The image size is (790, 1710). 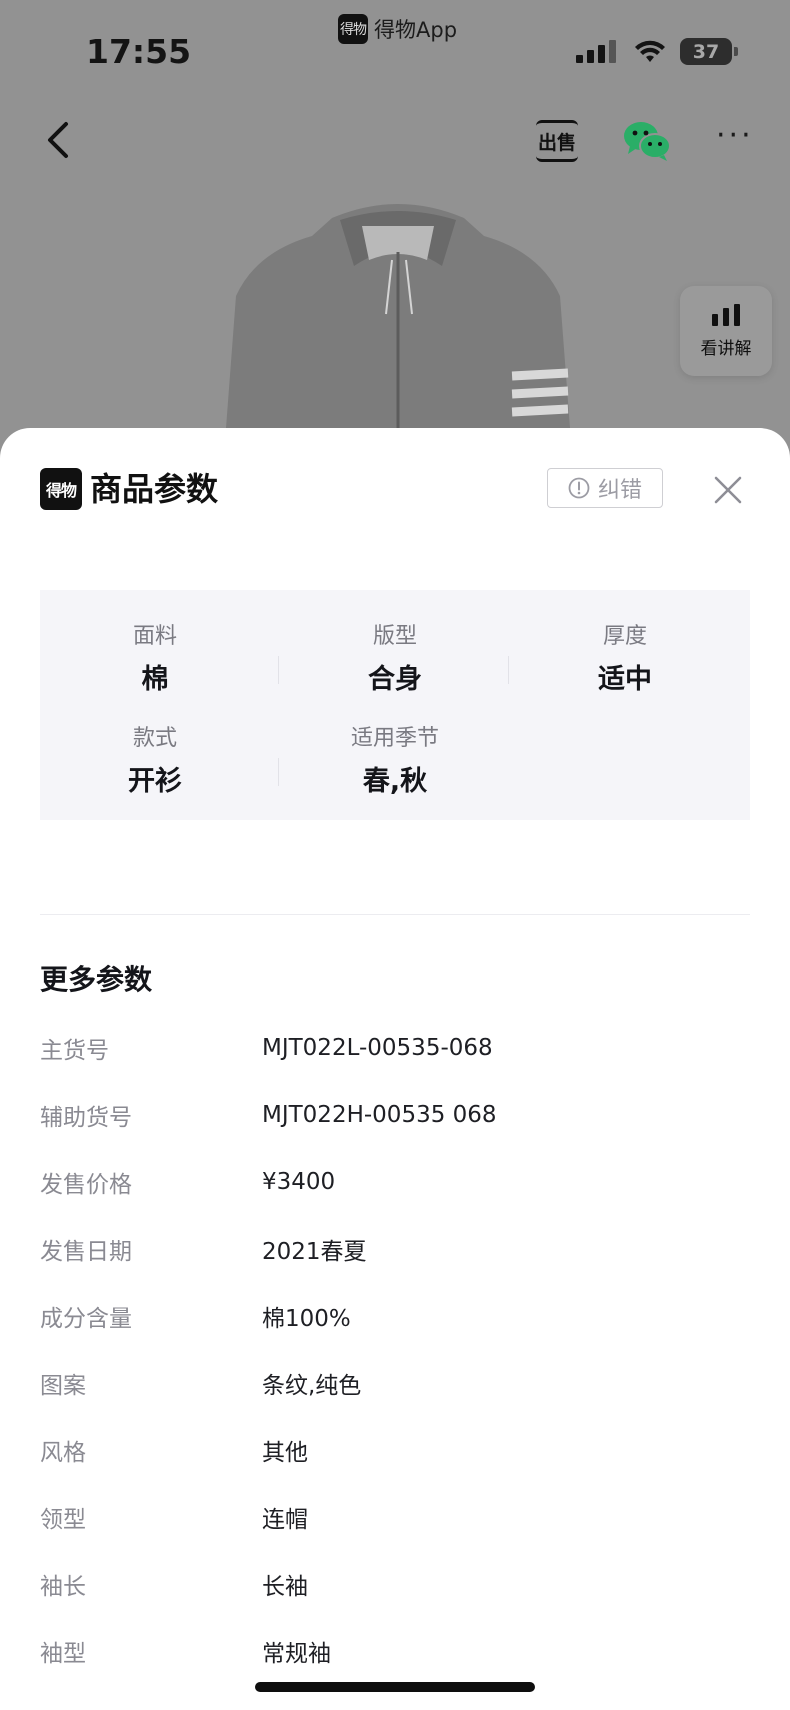 What do you see at coordinates (86, 1319) in the screenshot?
I see `param-key: 成分含量` at bounding box center [86, 1319].